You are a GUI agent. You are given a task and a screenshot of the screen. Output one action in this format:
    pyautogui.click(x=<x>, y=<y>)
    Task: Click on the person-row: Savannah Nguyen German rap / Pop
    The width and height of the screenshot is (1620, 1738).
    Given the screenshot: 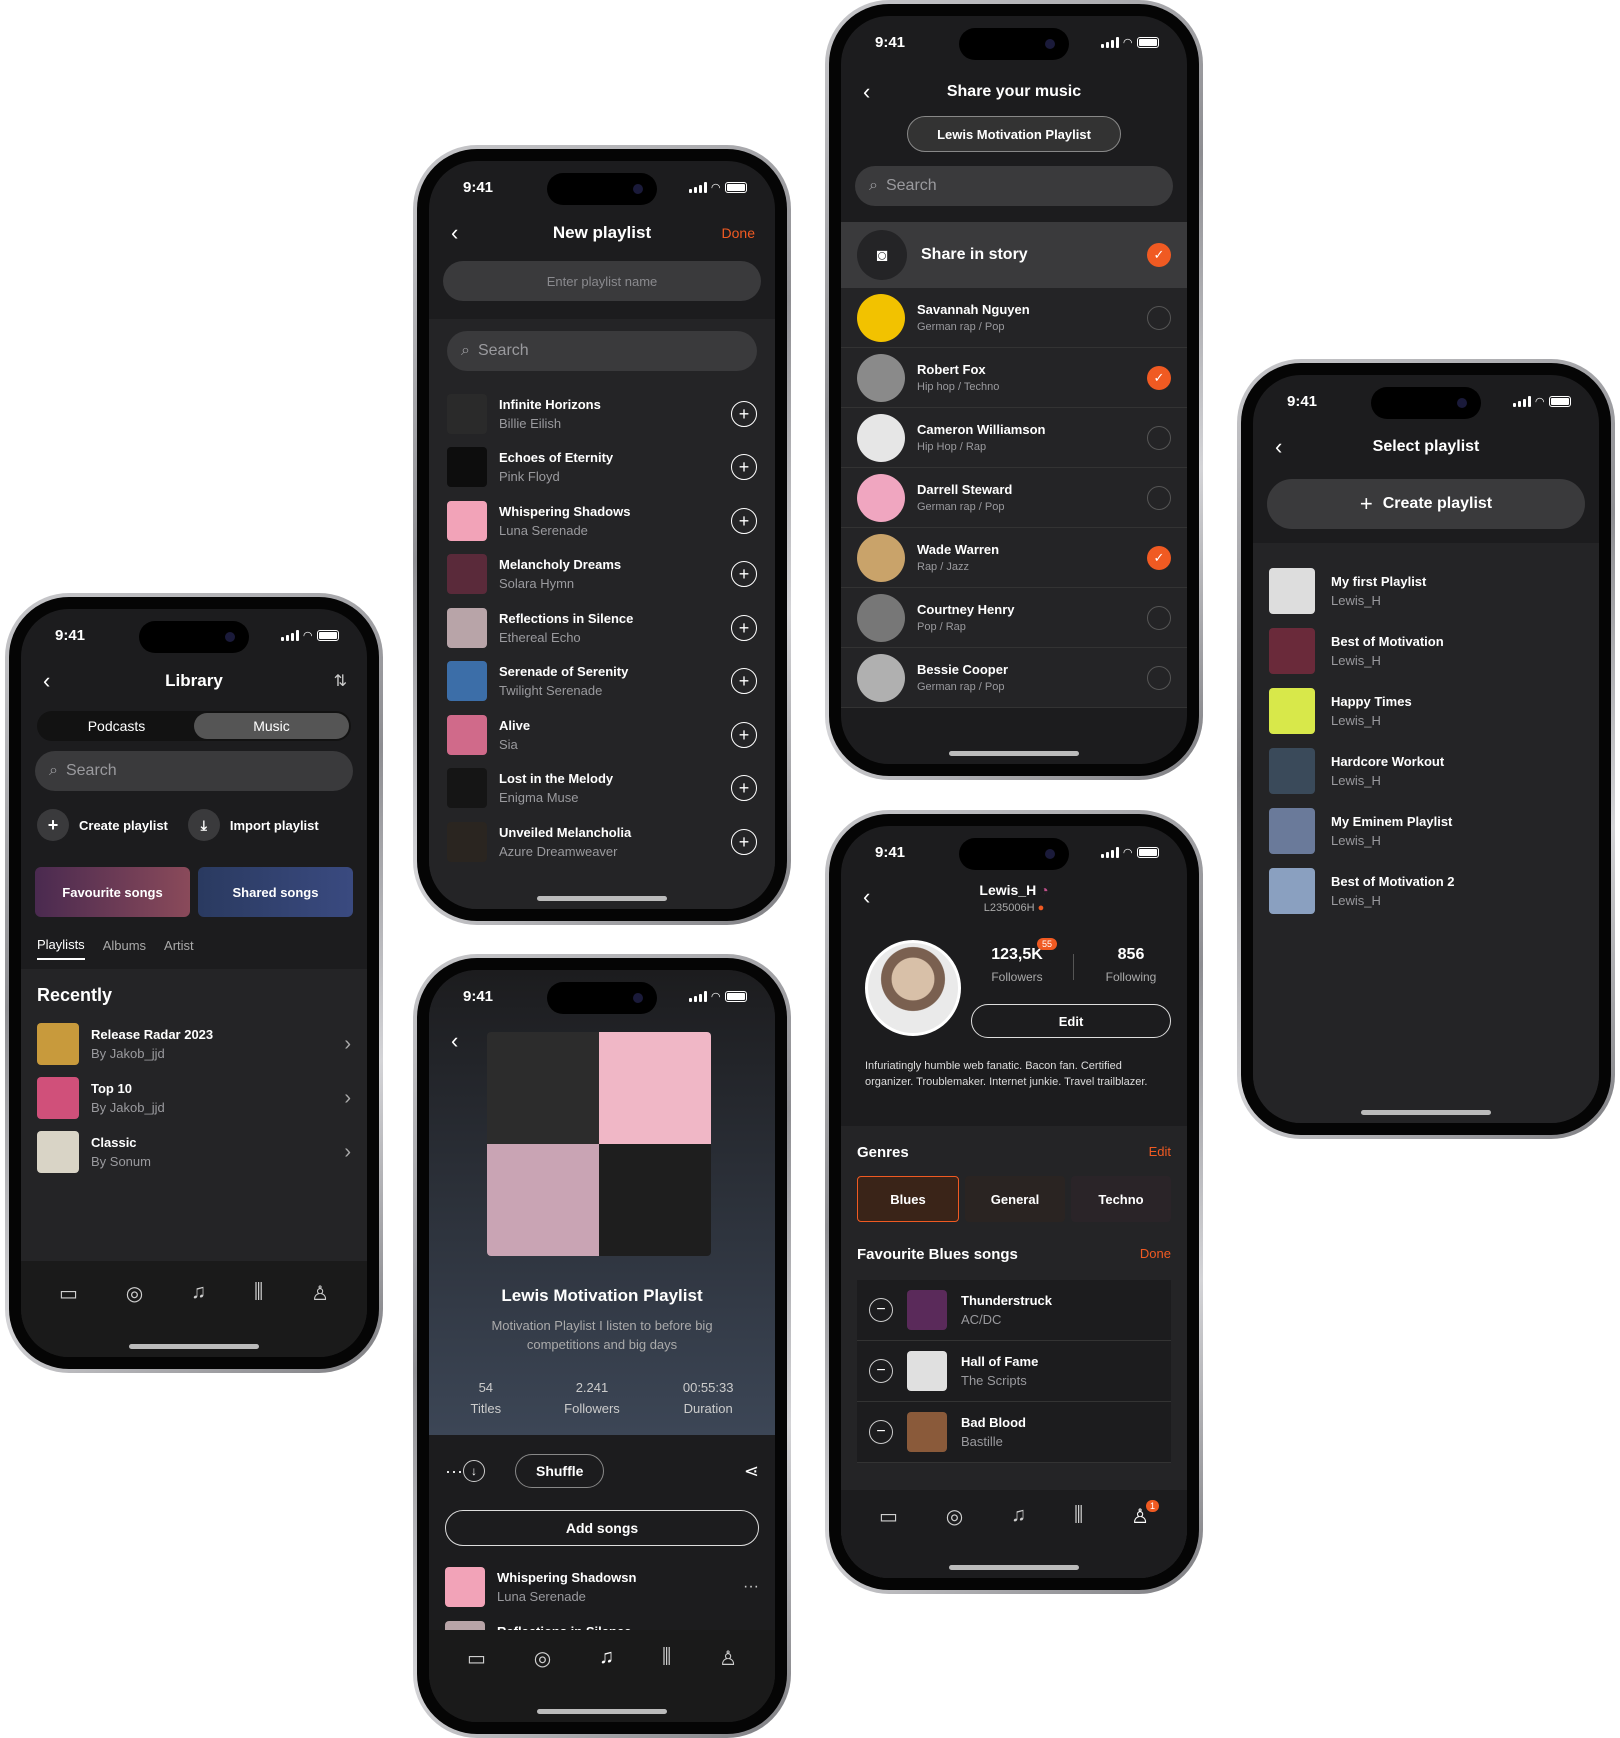 What is the action you would take?
    pyautogui.click(x=1014, y=318)
    